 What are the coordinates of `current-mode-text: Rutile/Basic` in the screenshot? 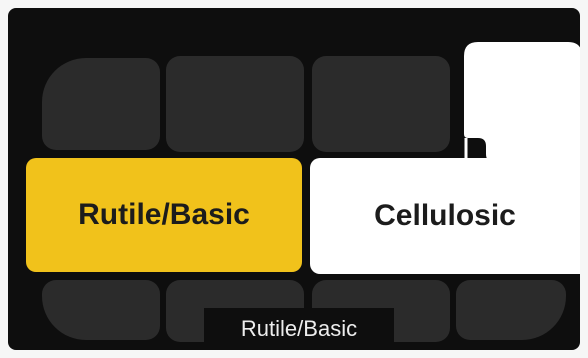 It's located at (299, 328).